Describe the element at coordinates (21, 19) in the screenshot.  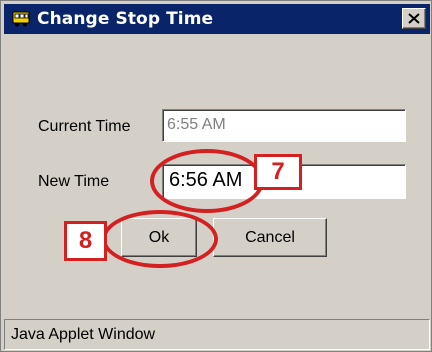
I see `bus-icon` at that location.